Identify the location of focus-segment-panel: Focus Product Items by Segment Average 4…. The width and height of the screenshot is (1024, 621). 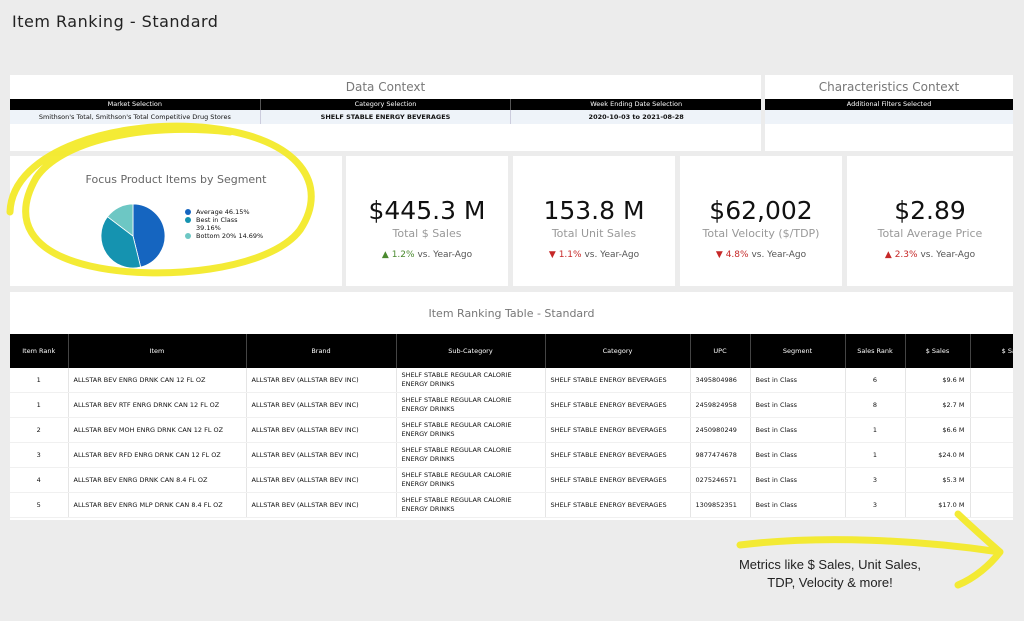
(176, 221).